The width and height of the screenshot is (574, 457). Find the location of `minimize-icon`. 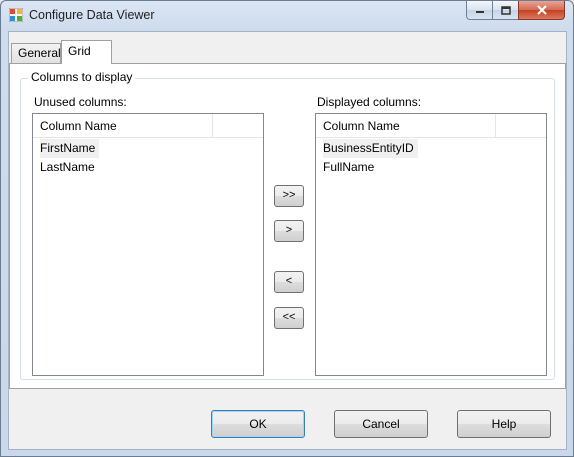

minimize-icon is located at coordinates (479, 12).